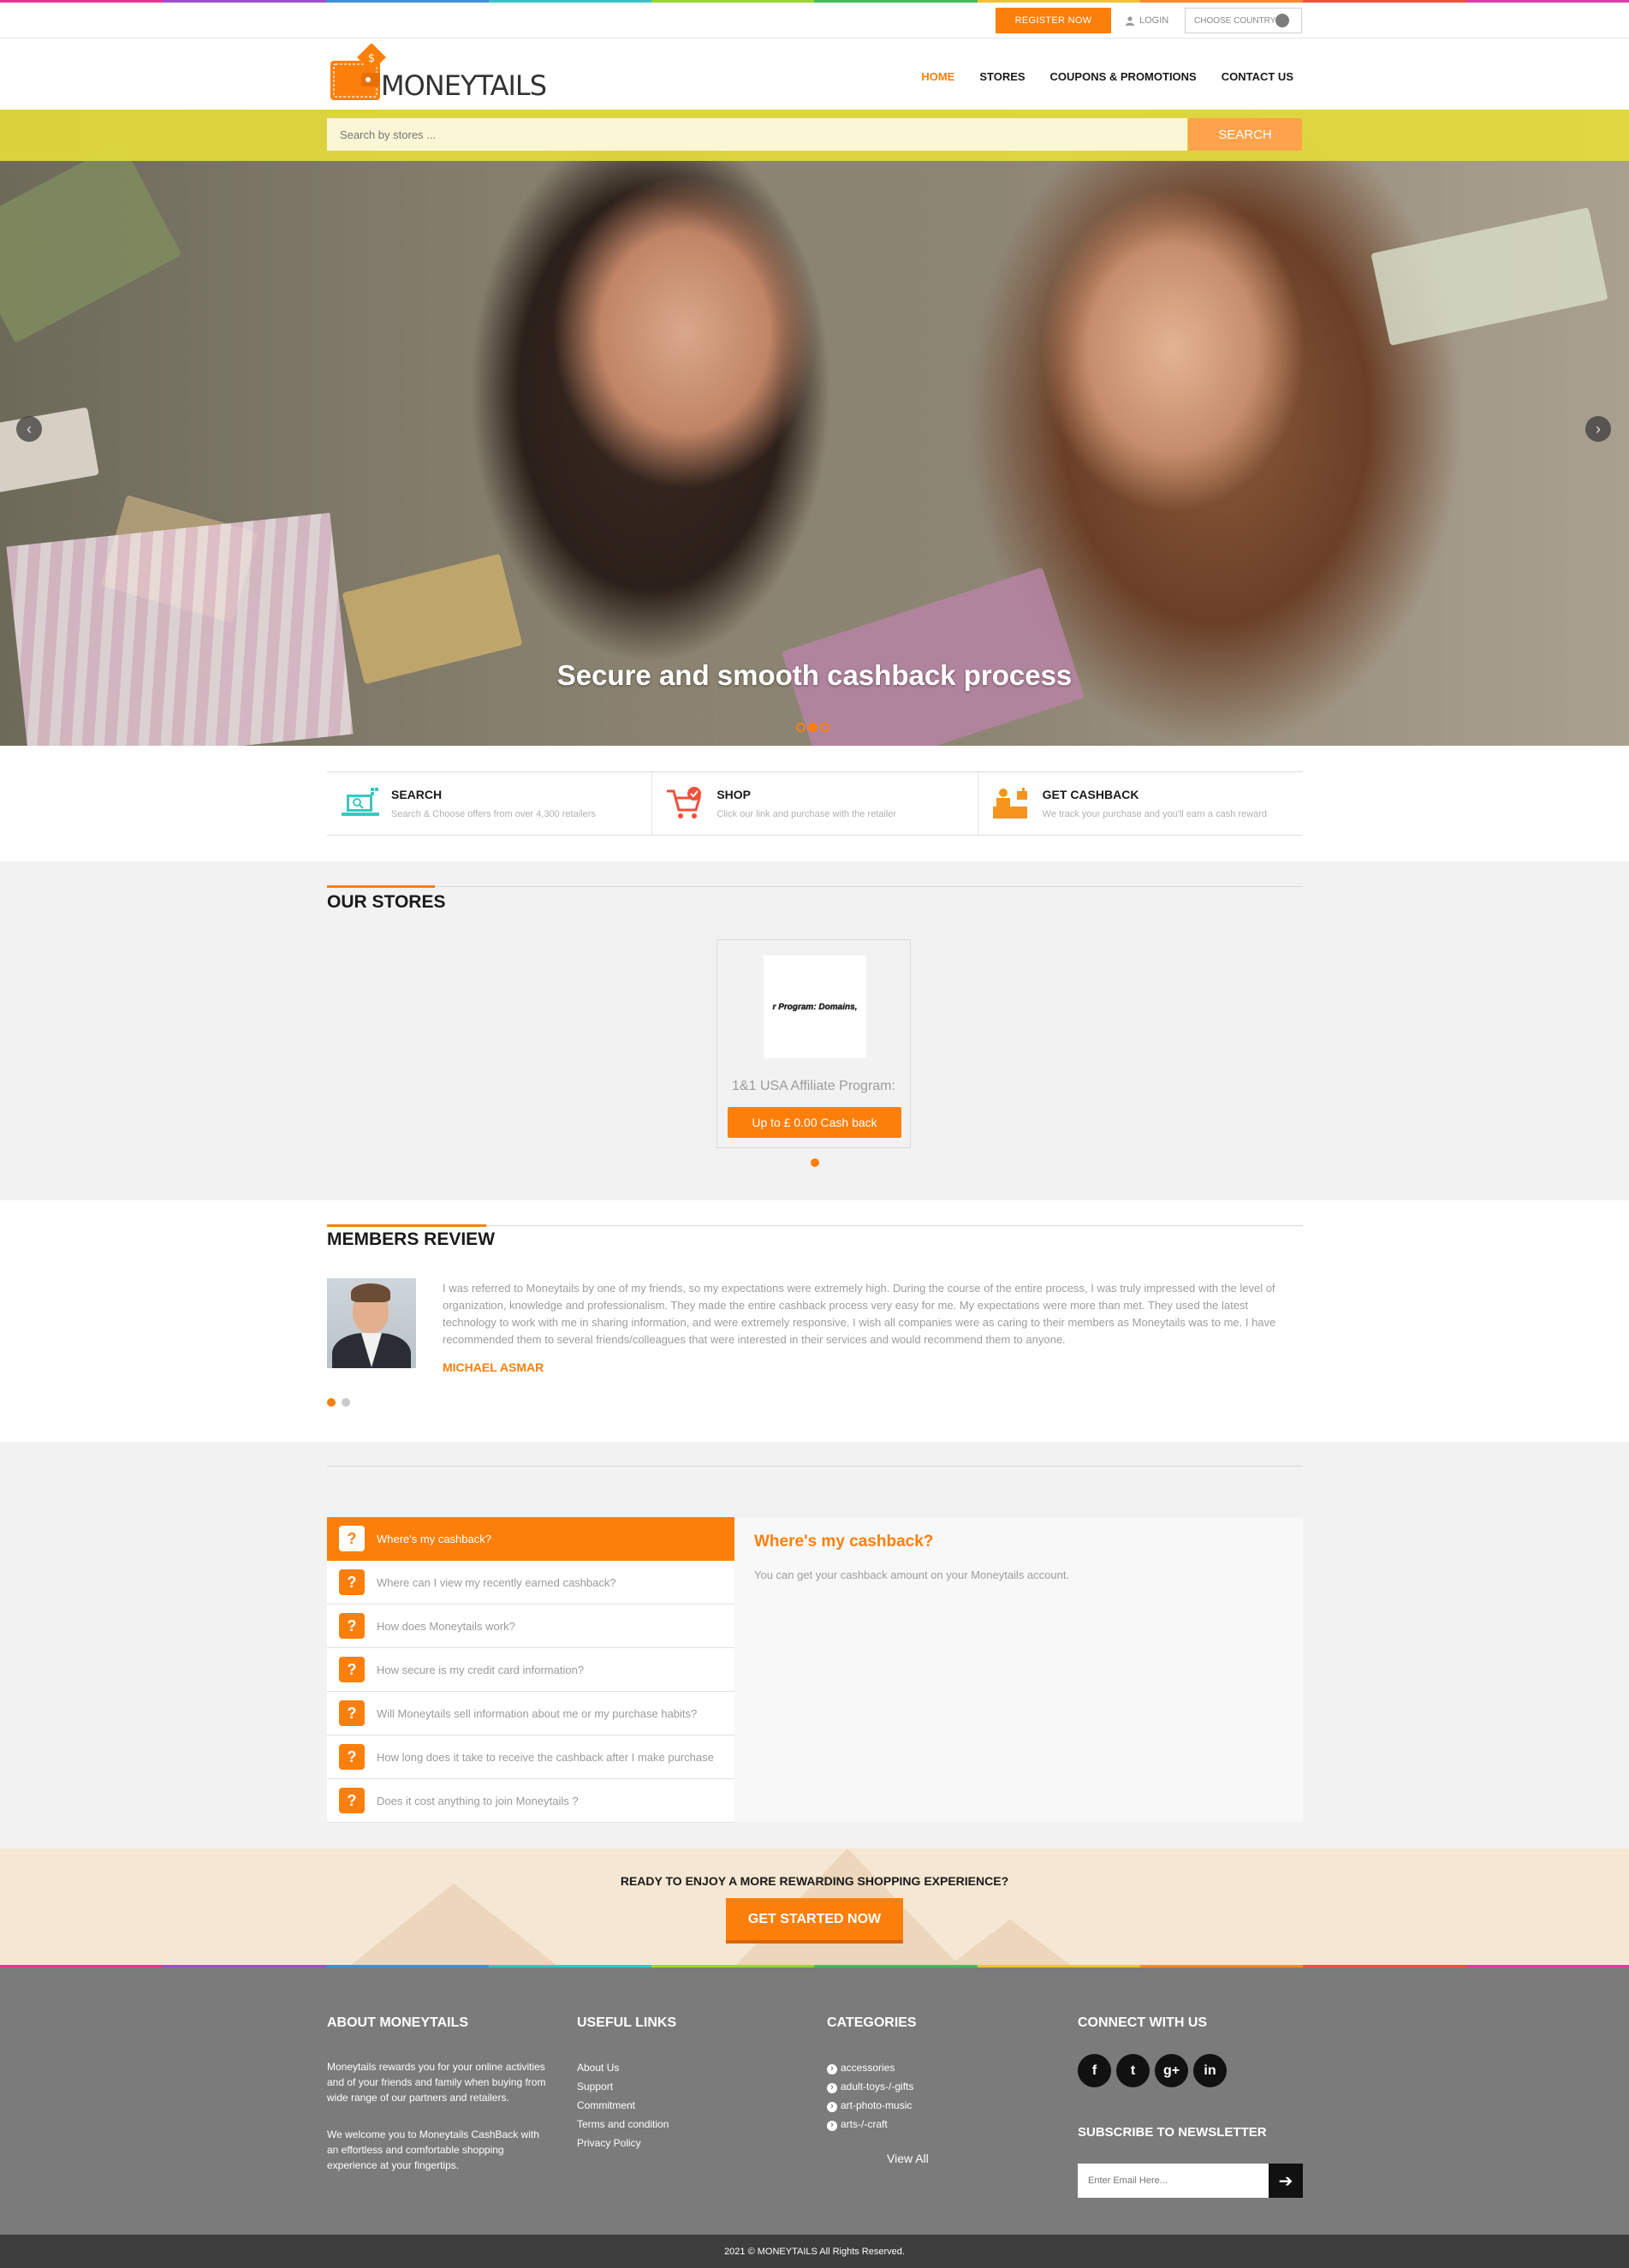  Describe the element at coordinates (684, 803) in the screenshot. I see `cart-check-icon` at that location.